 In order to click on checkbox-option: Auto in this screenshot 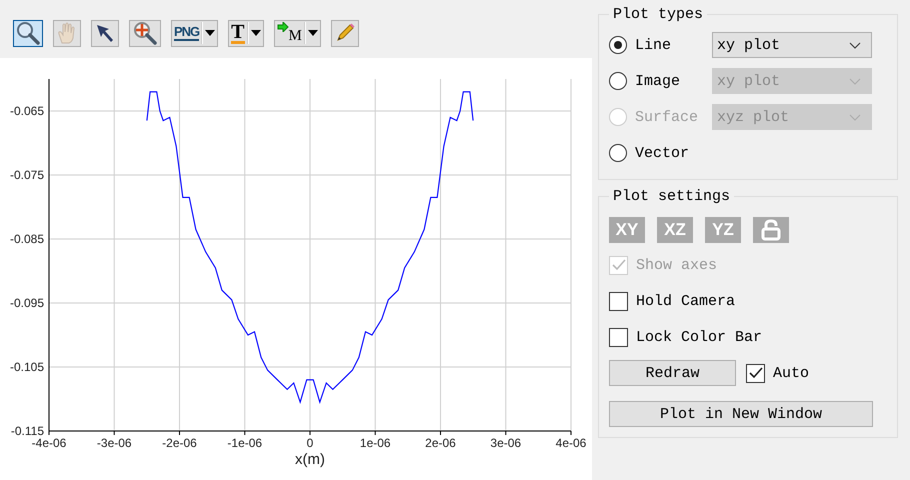, I will do `click(778, 373)`.